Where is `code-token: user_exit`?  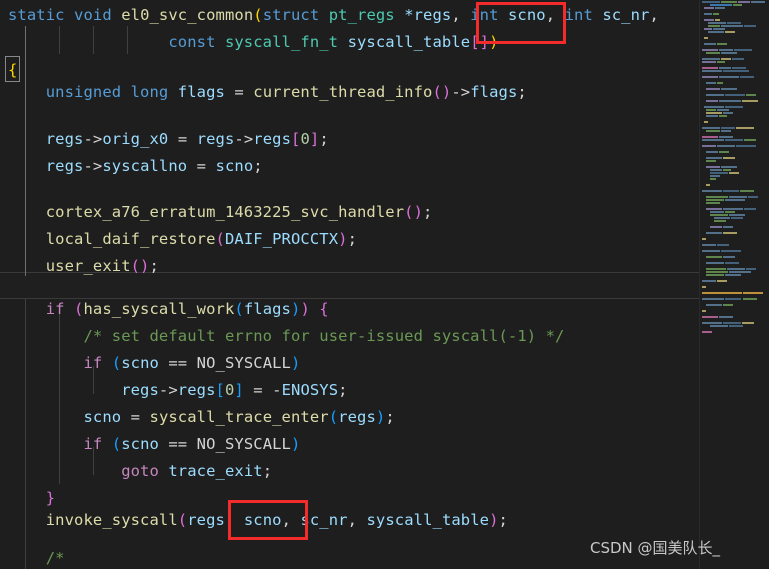
code-token: user_exit is located at coordinates (88, 266).